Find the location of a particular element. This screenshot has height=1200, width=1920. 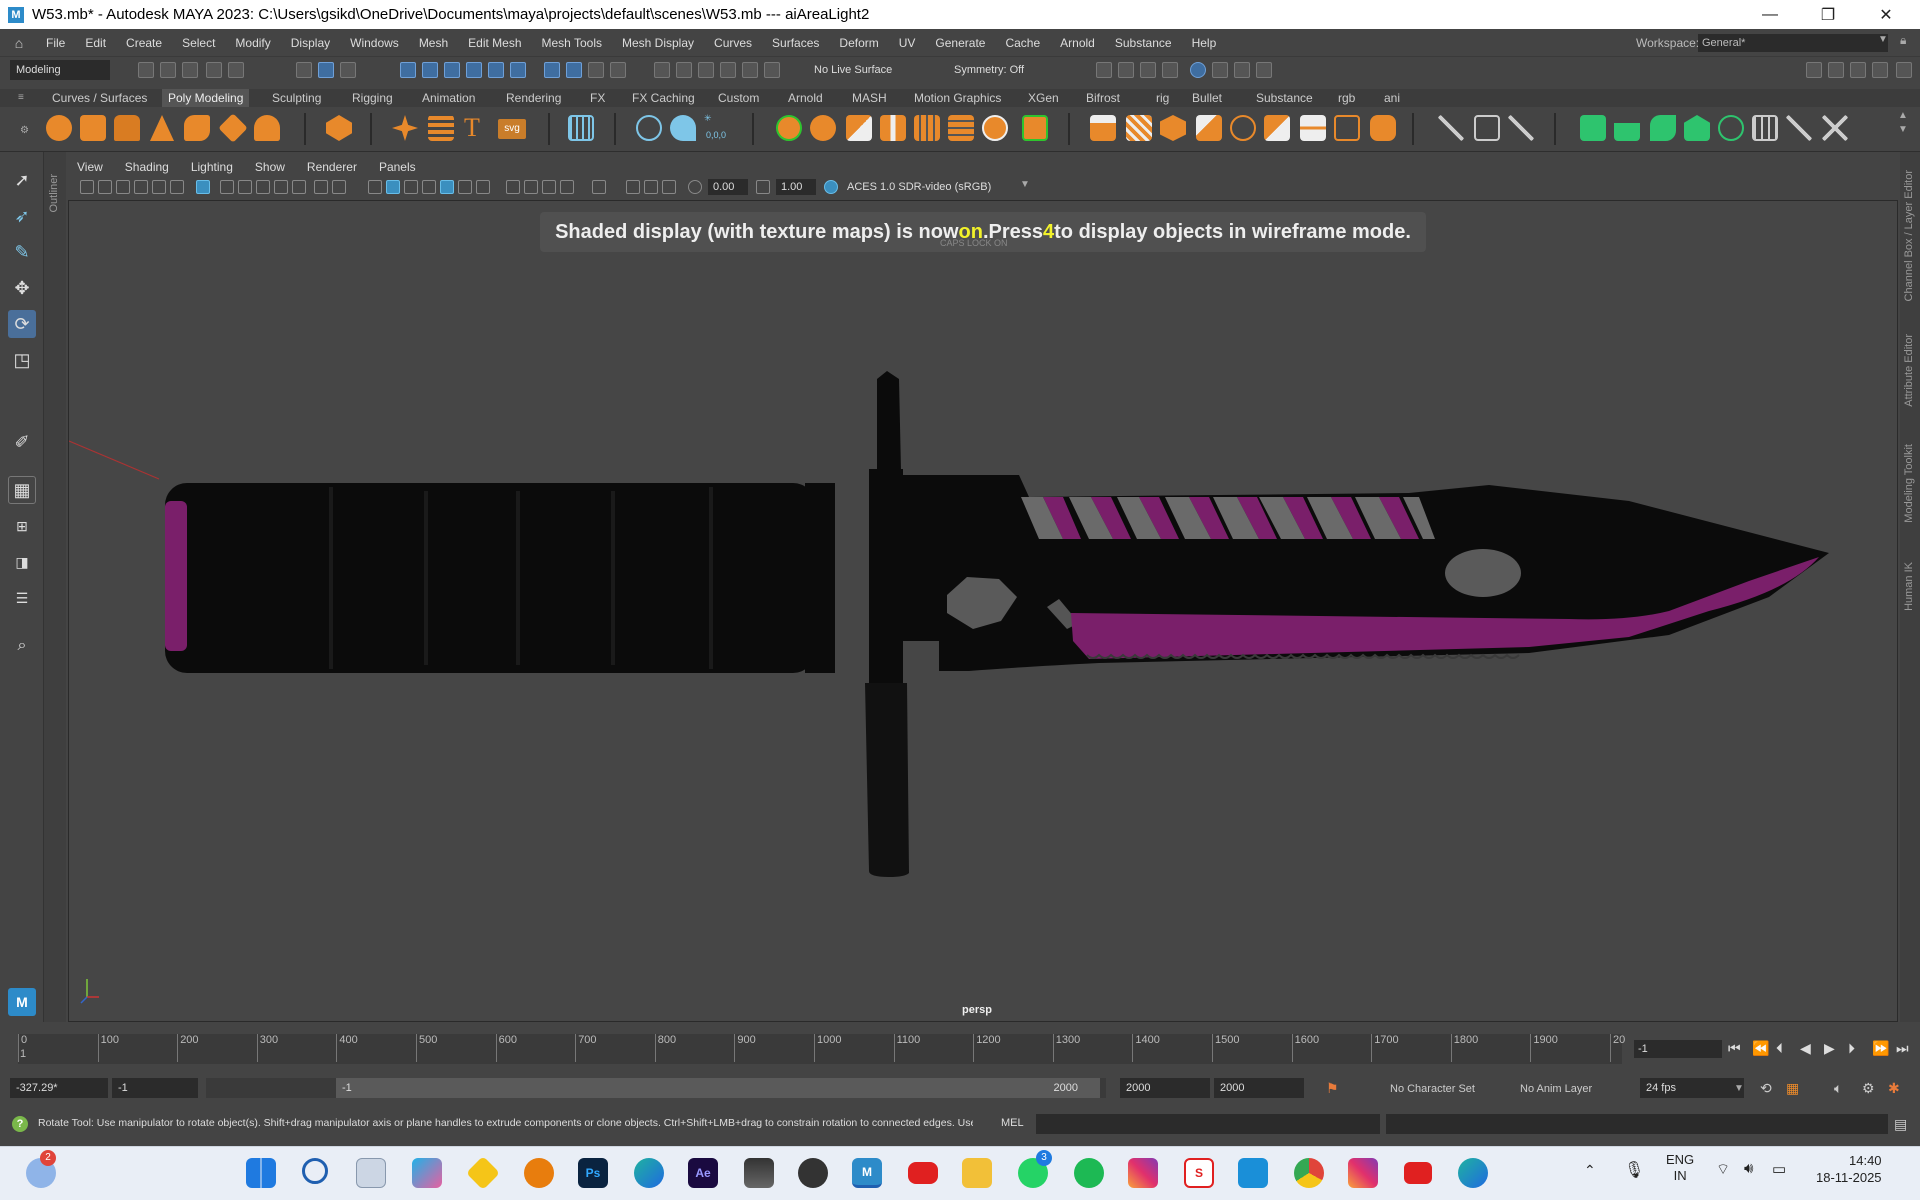

outliner-layout-icon: ☰ is located at coordinates (22, 598).